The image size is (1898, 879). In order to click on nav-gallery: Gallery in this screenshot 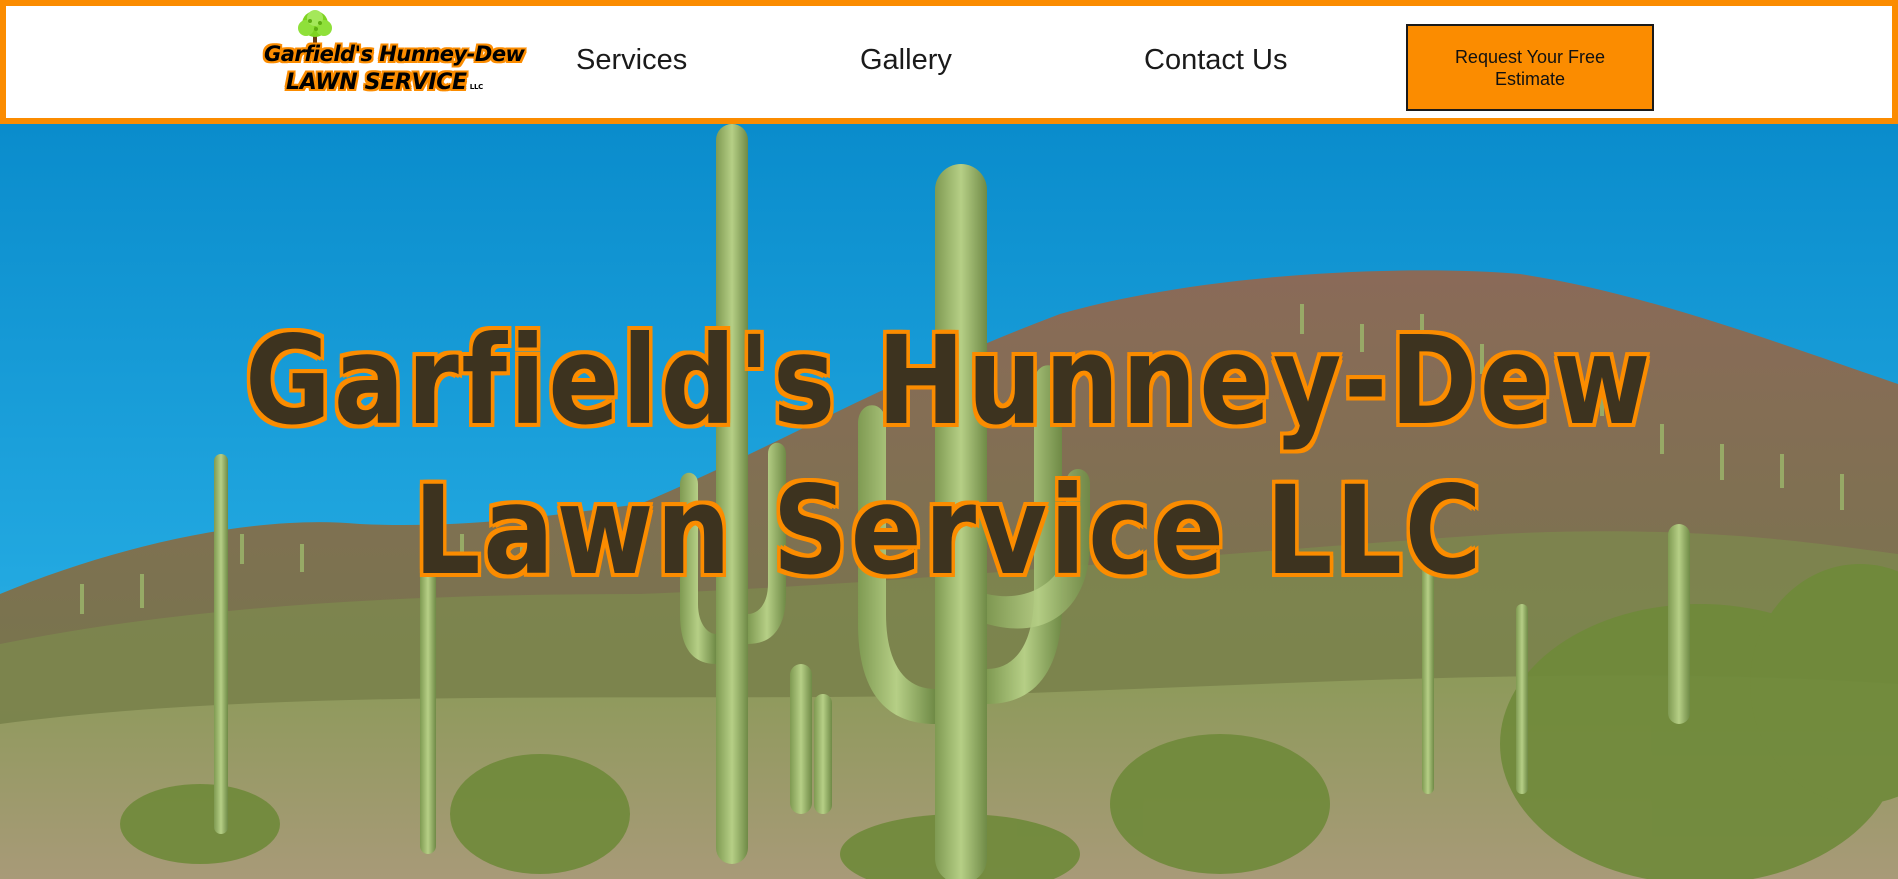, I will do `click(906, 60)`.